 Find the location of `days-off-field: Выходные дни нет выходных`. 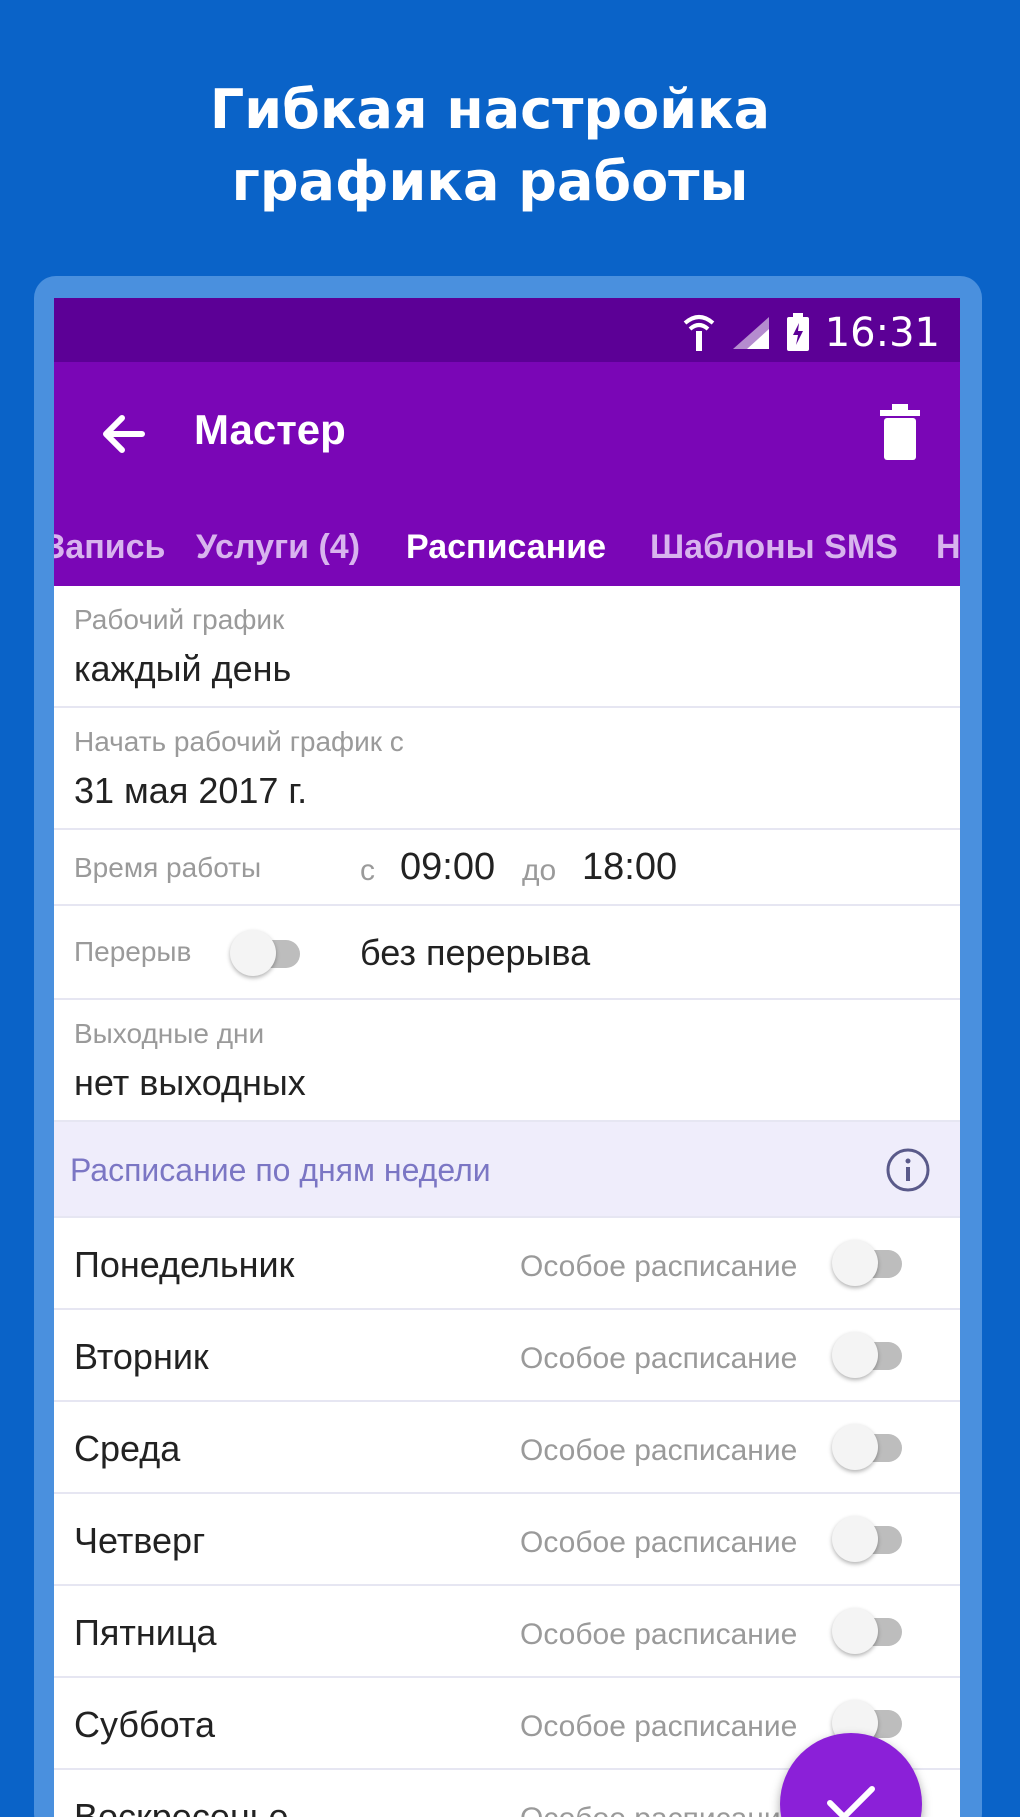

days-off-field: Выходные дни нет выходных is located at coordinates (507, 1061).